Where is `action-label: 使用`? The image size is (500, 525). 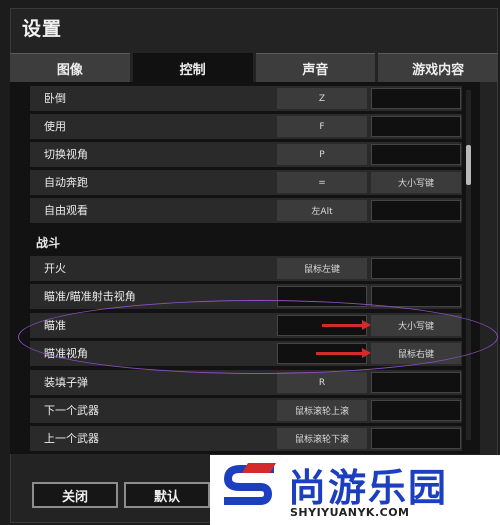
action-label: 使用 is located at coordinates (55, 126).